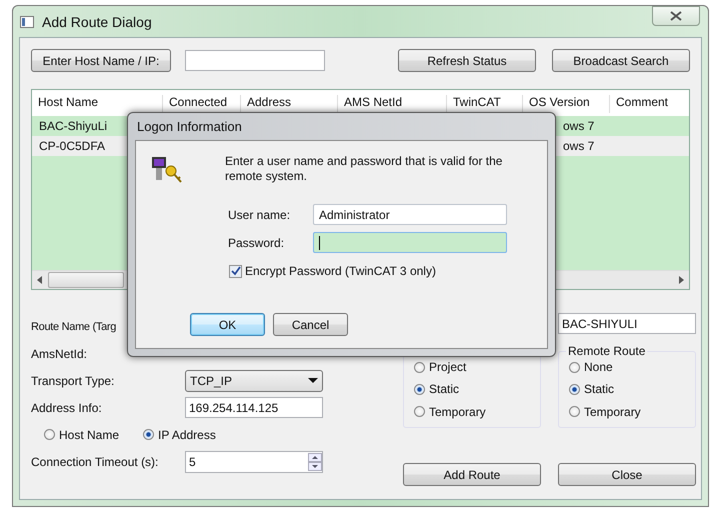 The width and height of the screenshot is (710, 511). I want to click on radio-button: Host Name, so click(82, 435).